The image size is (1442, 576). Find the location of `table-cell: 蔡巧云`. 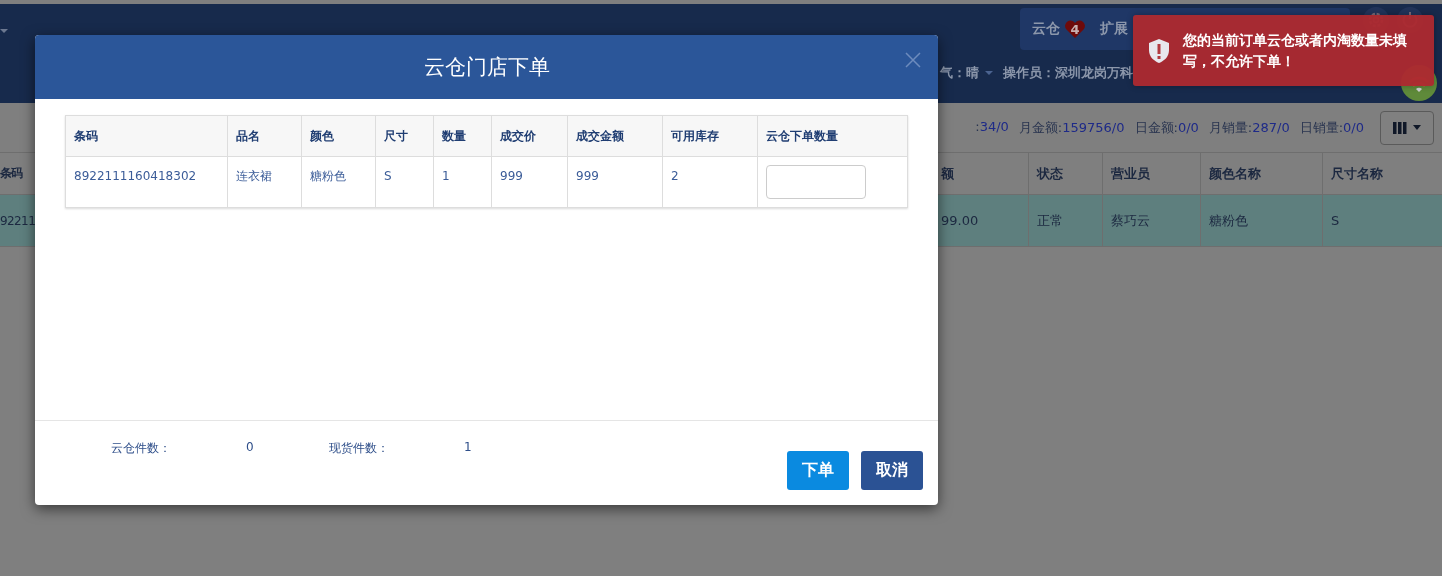

table-cell: 蔡巧云 is located at coordinates (1130, 220).